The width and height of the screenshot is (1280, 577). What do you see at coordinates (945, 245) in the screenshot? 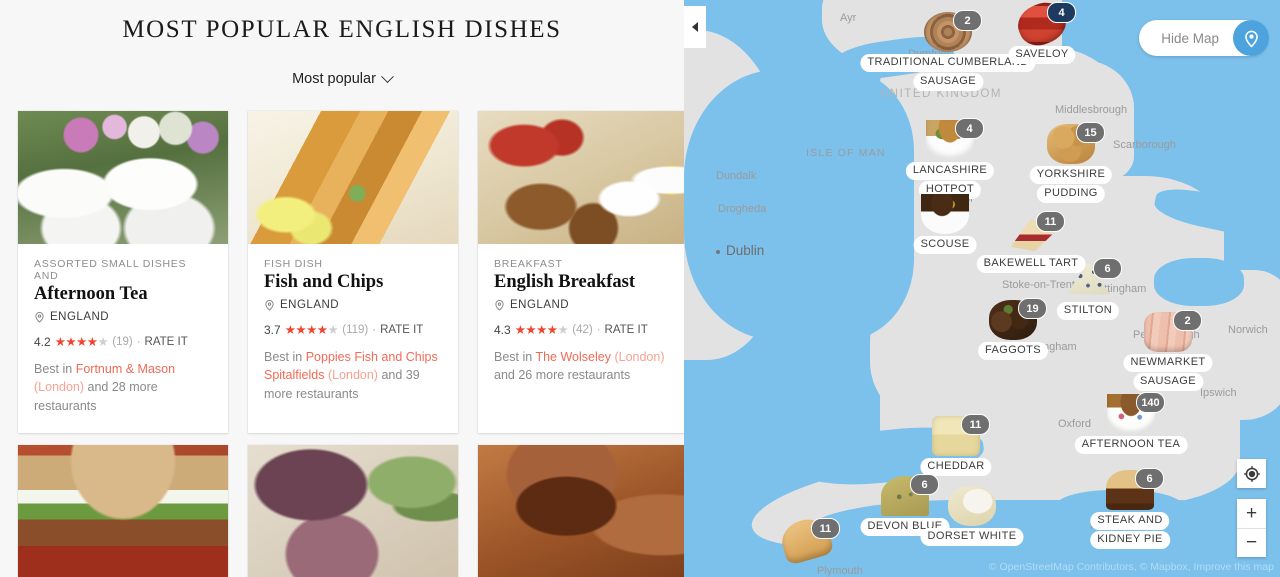
I see `marker-label: SCOUSE` at bounding box center [945, 245].